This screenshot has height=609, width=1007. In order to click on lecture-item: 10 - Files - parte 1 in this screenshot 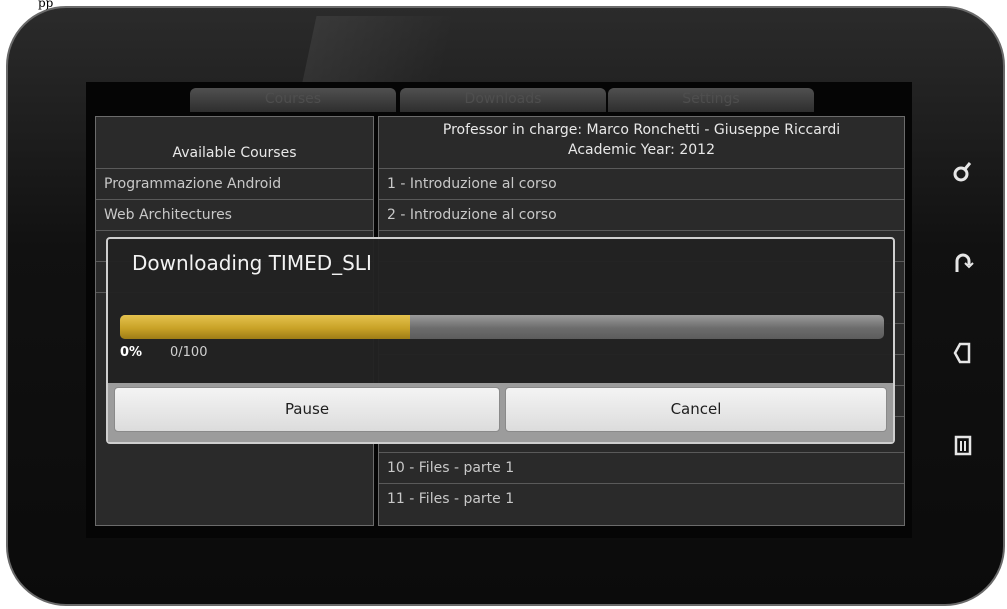, I will do `click(641, 467)`.